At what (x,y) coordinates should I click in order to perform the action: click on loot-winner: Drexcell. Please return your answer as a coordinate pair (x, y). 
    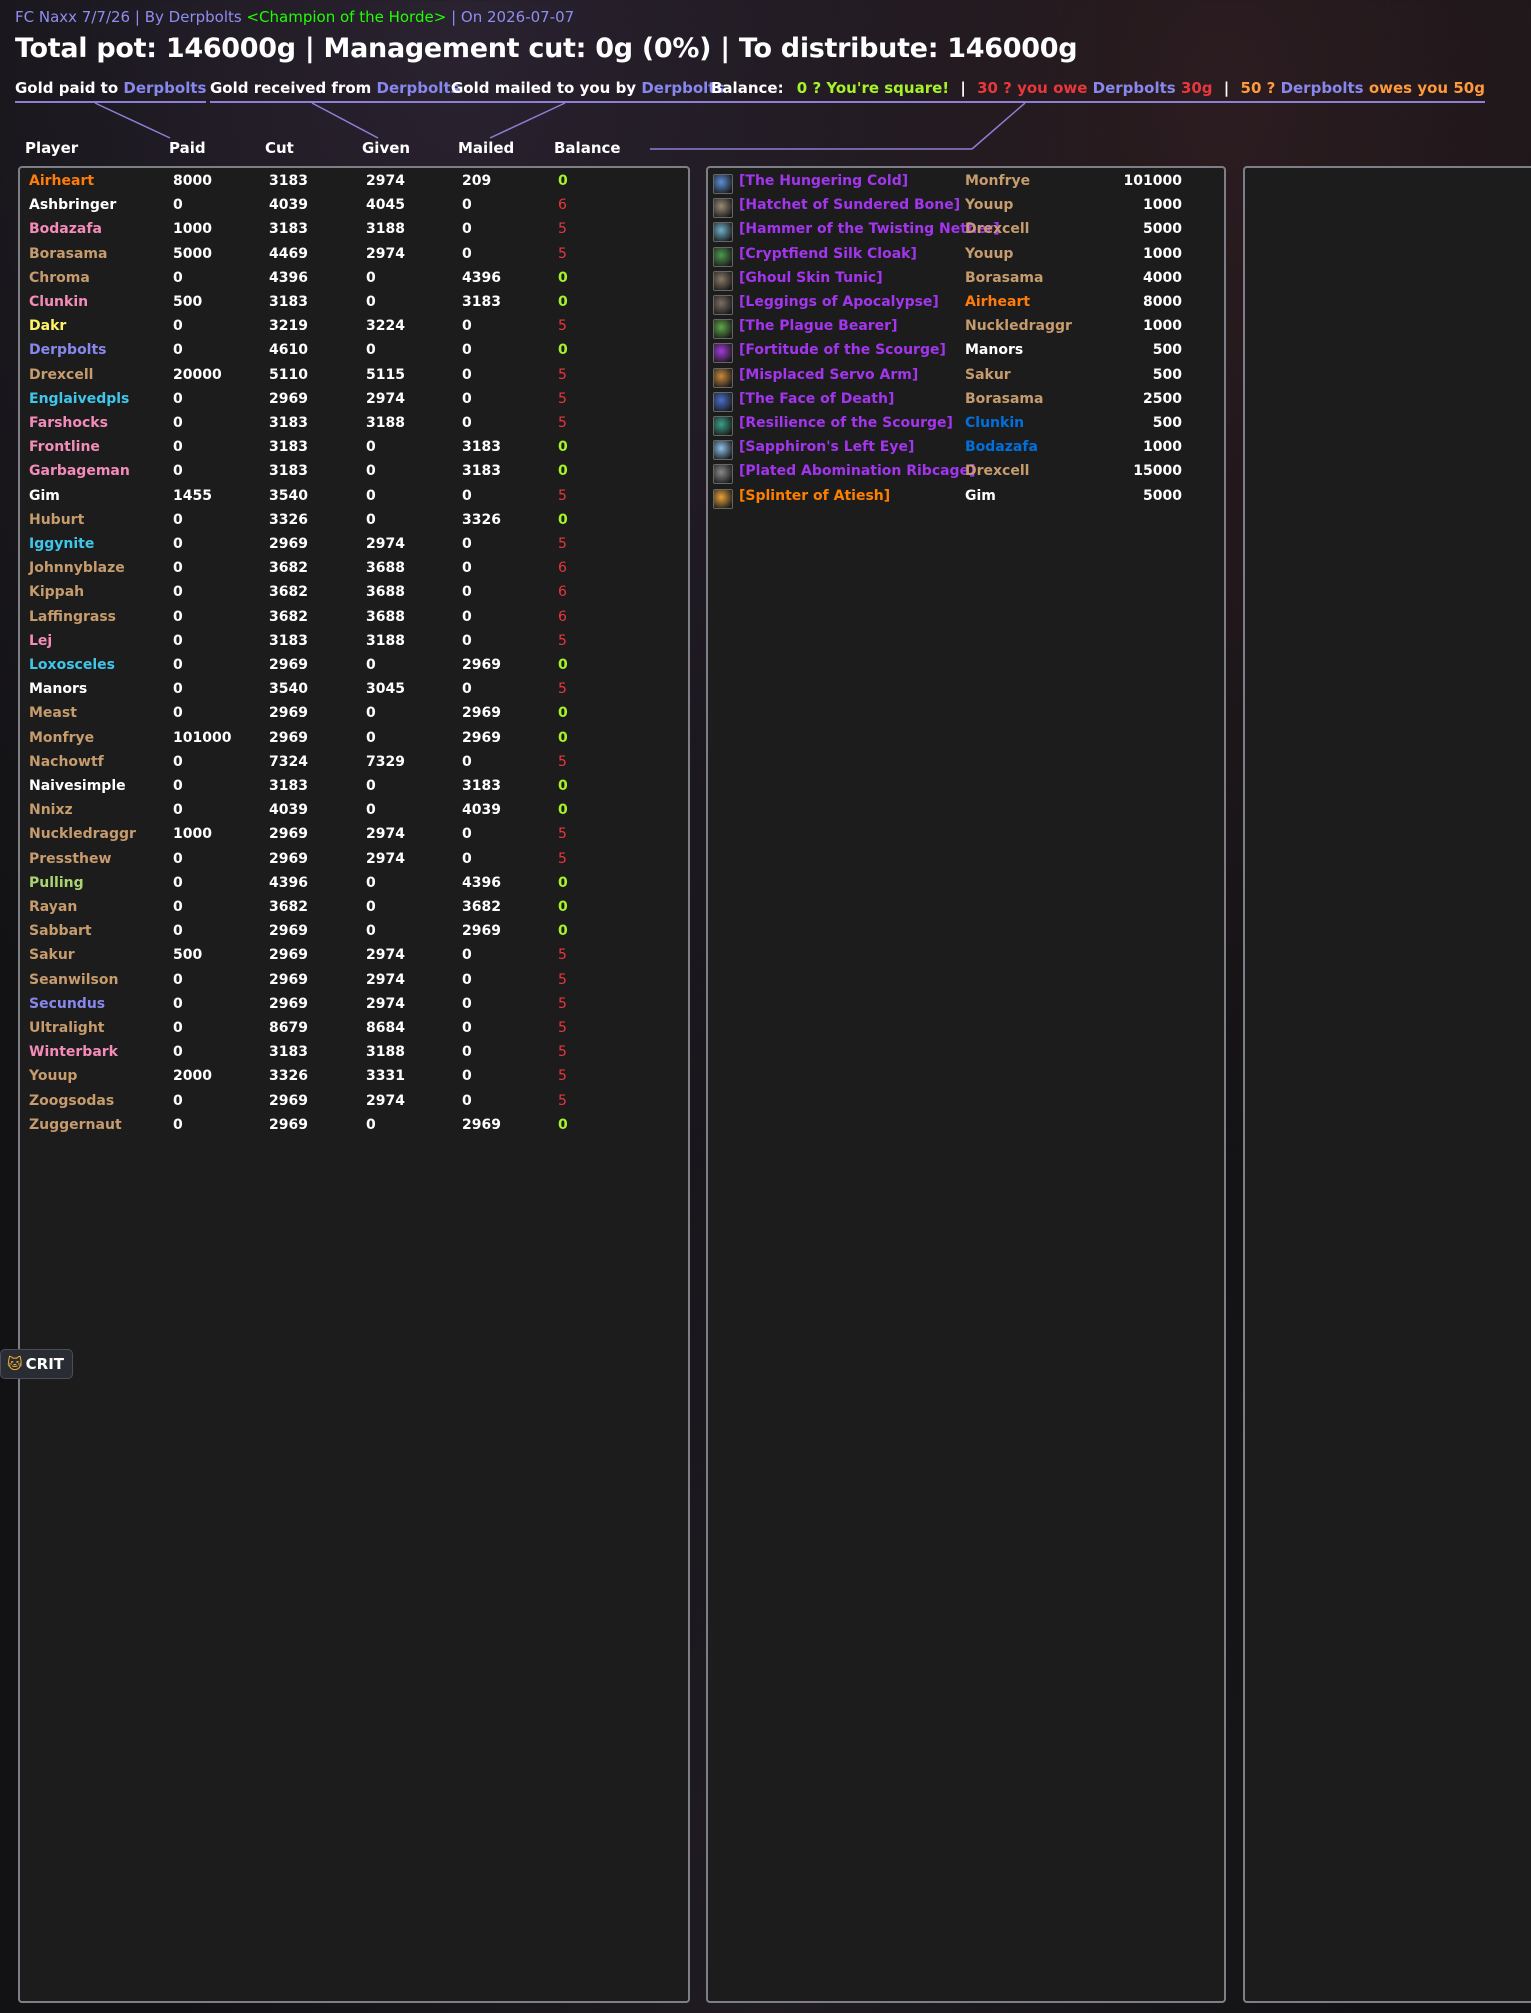
    Looking at the image, I should click on (997, 471).